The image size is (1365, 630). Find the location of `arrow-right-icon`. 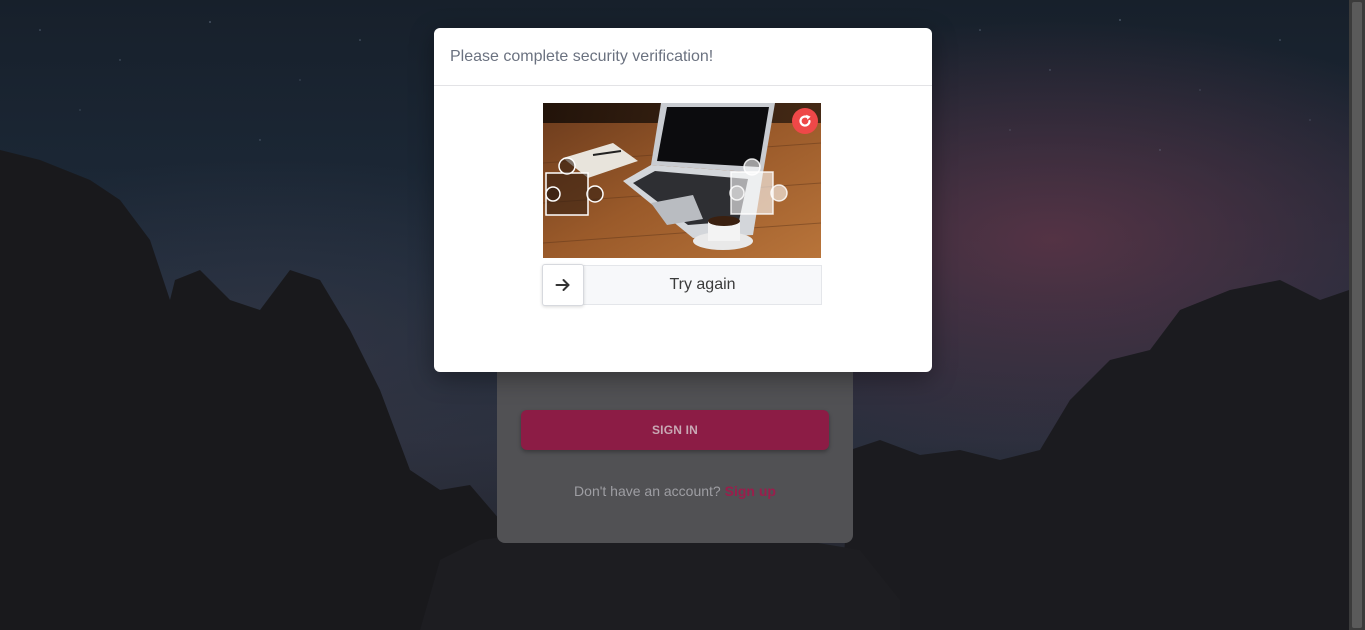

arrow-right-icon is located at coordinates (562, 285).